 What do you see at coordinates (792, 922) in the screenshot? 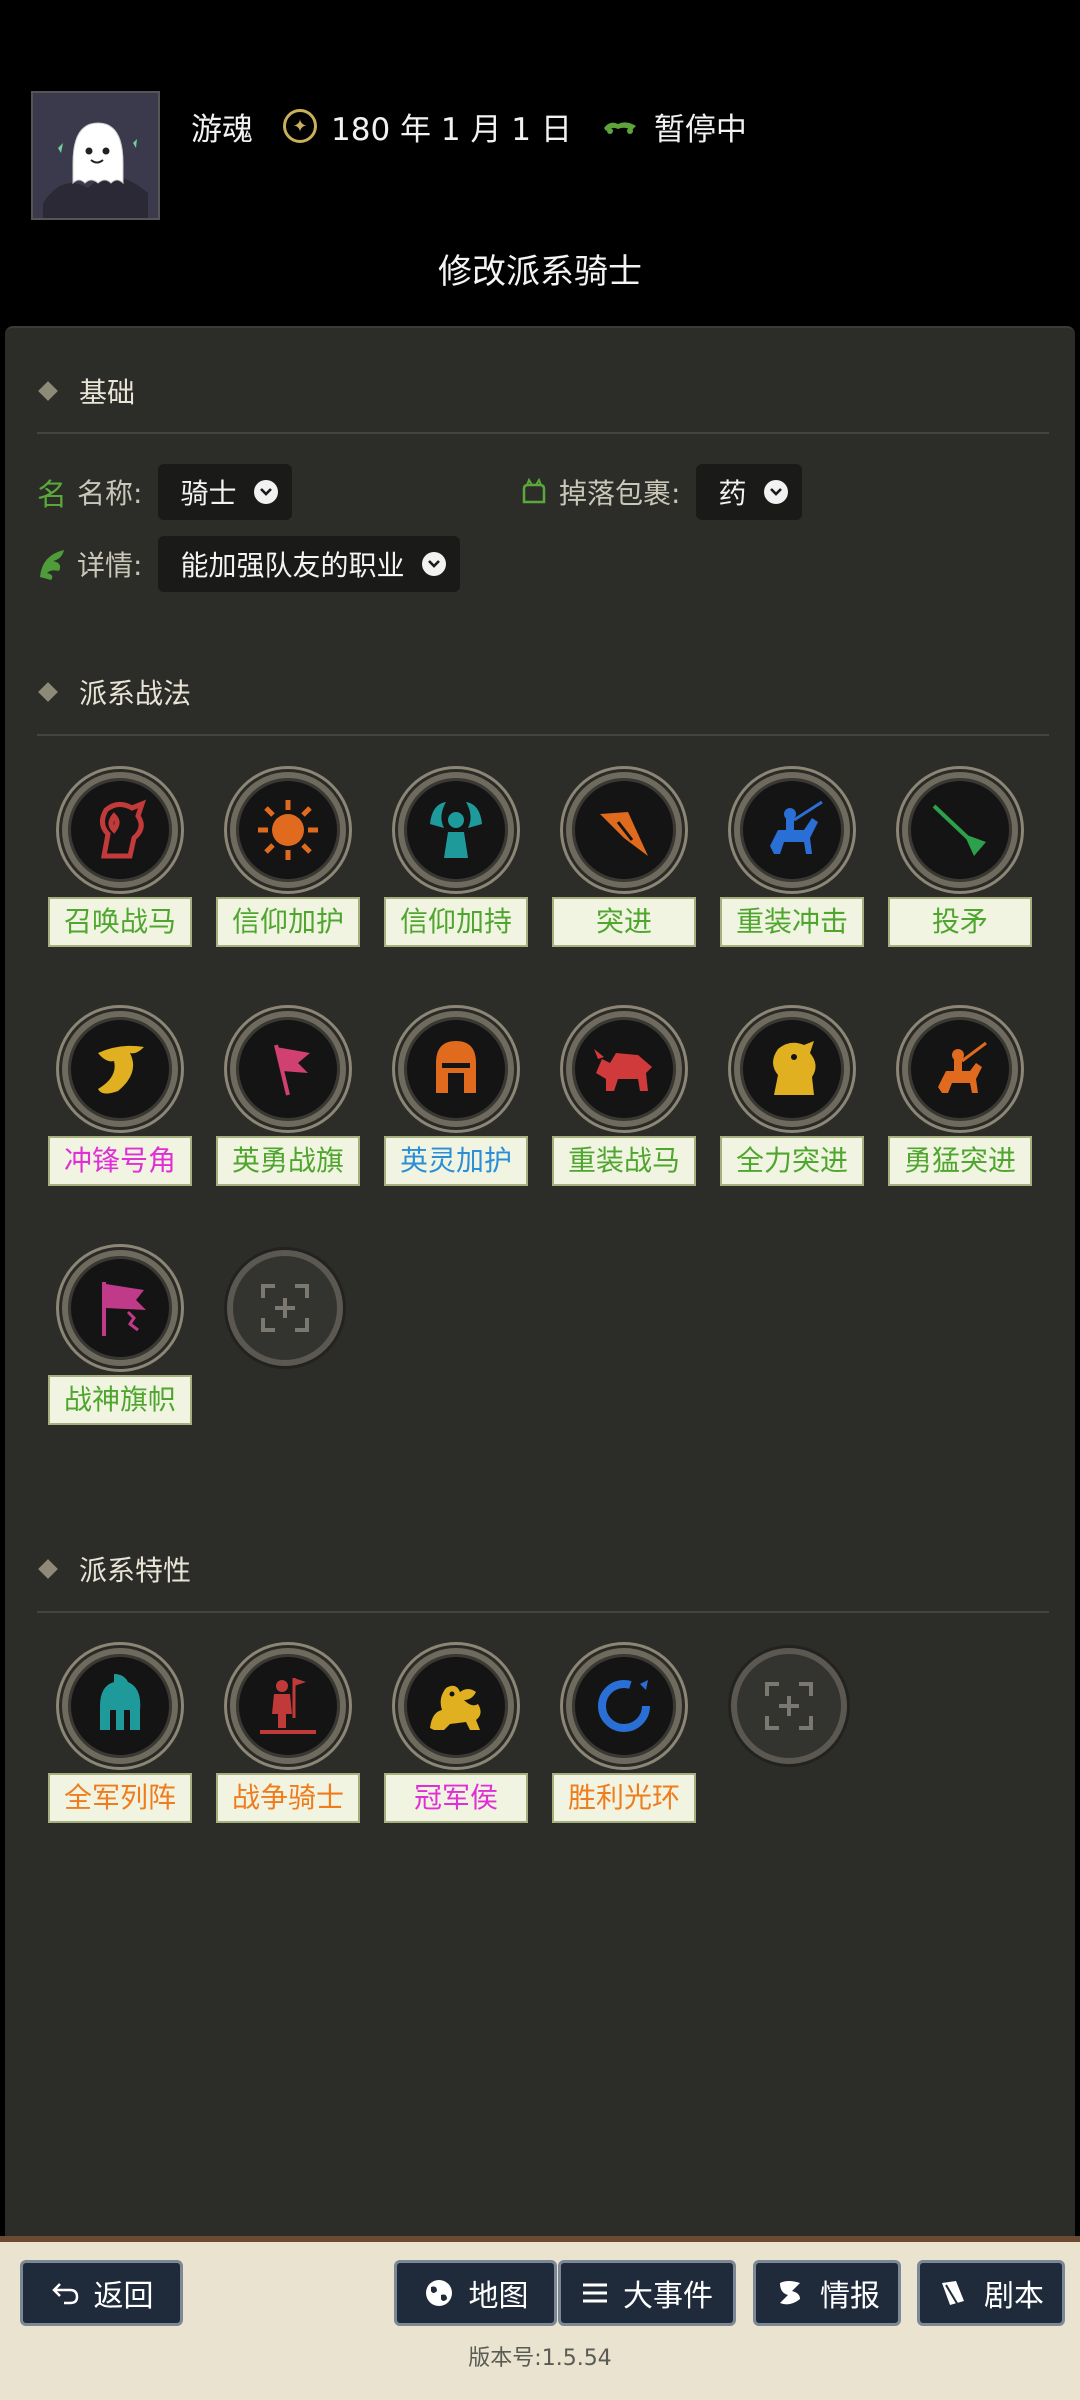
I see `tactic-label: 重装冲击` at bounding box center [792, 922].